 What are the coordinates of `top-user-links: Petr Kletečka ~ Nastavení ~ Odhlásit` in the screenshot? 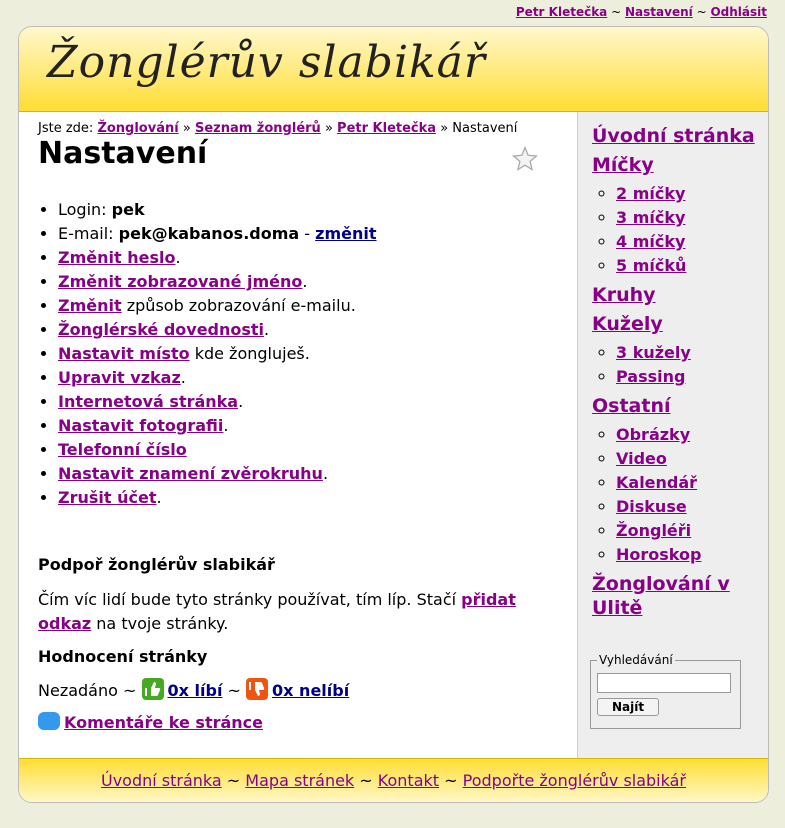 It's located at (641, 12).